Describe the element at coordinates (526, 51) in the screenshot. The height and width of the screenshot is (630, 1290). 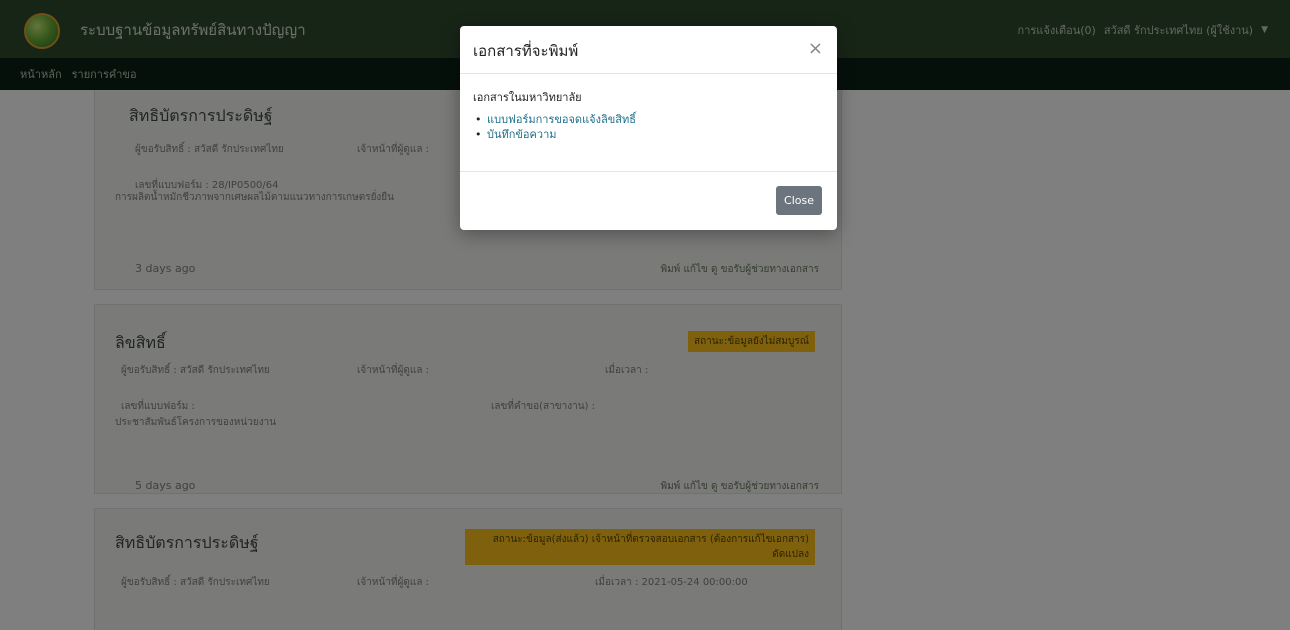
I see `modal-title: เอกสารที่จะพิมพ์` at that location.